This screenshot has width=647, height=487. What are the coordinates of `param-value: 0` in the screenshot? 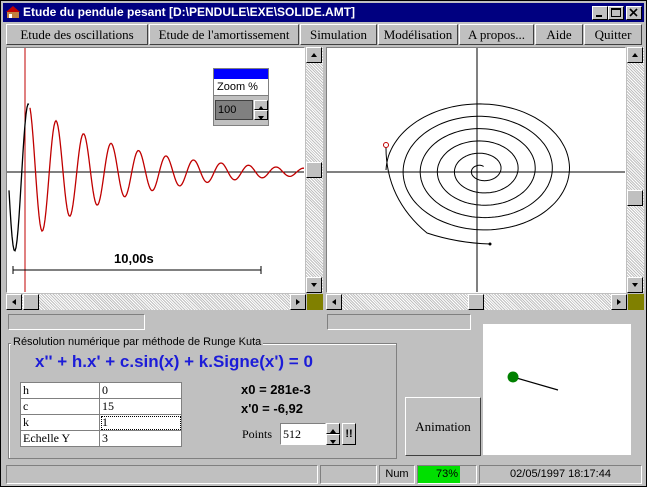 It's located at (140, 390).